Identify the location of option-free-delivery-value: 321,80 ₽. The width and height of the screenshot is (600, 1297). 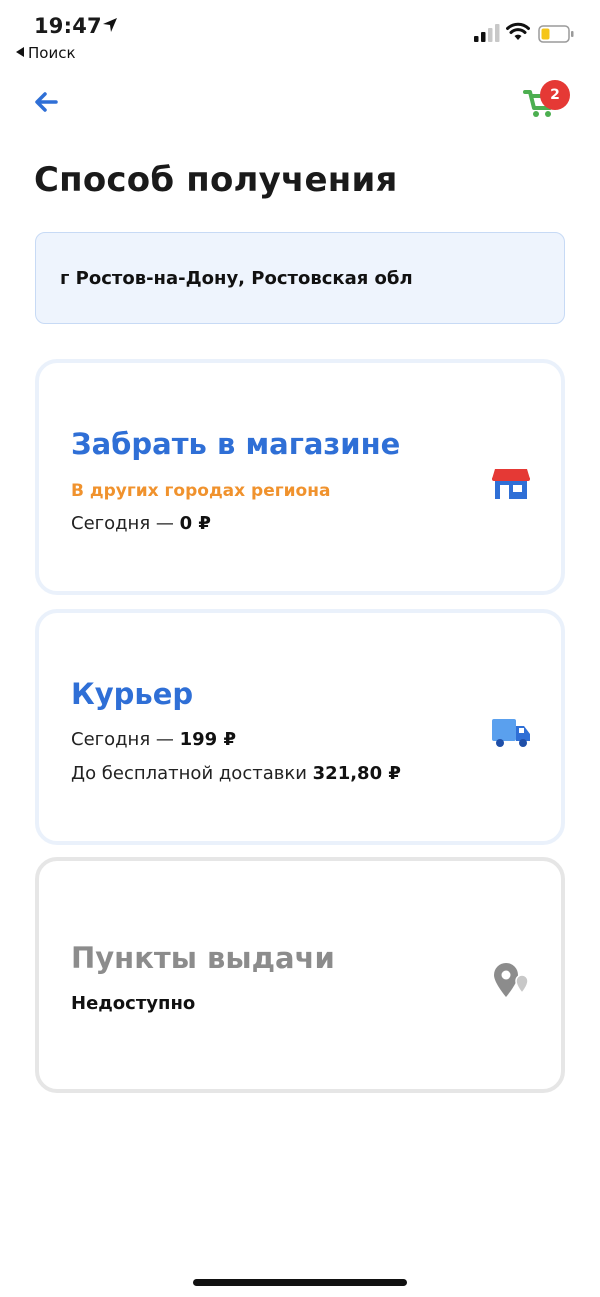
(356, 773).